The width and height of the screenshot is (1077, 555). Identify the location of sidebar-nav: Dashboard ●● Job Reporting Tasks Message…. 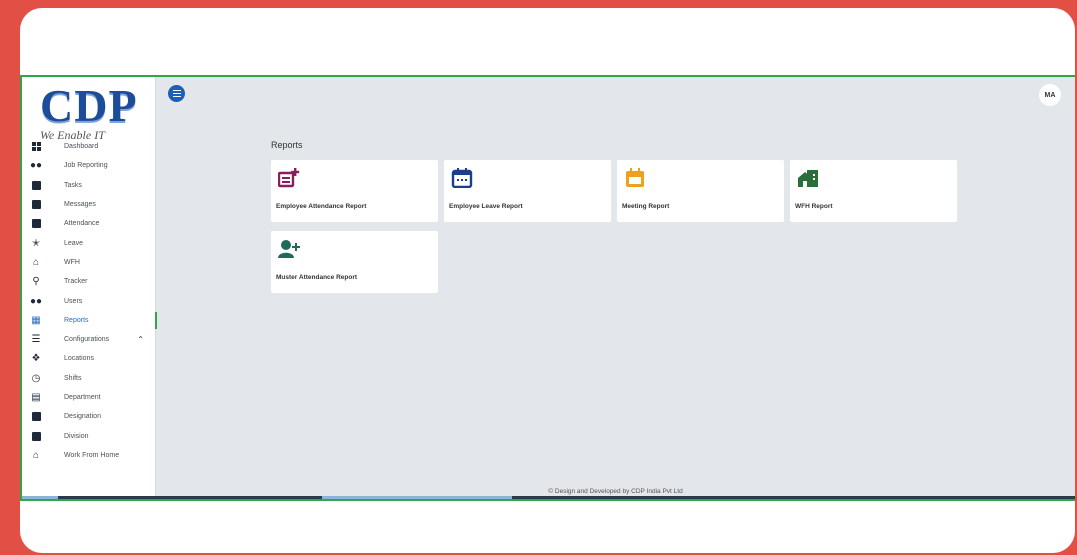
(89, 301).